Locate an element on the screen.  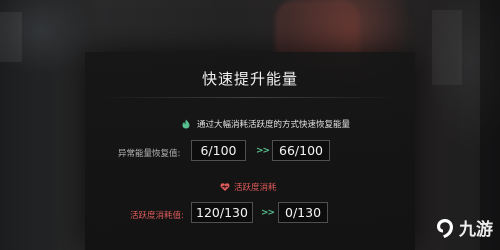
watermark: 九游 is located at coordinates (463, 227).